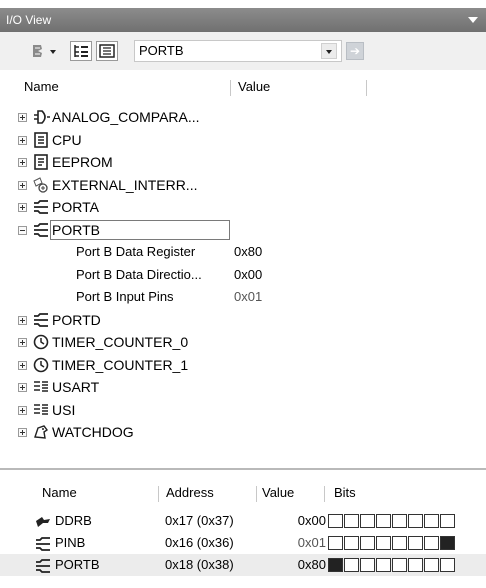  I want to click on tree-subitem: Port B Data Directio... 0x00, so click(243, 275).